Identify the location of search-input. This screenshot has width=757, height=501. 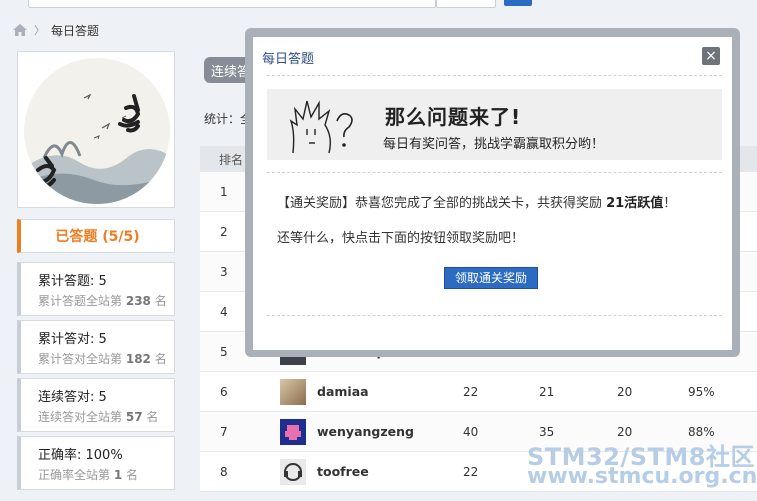
(232, 4).